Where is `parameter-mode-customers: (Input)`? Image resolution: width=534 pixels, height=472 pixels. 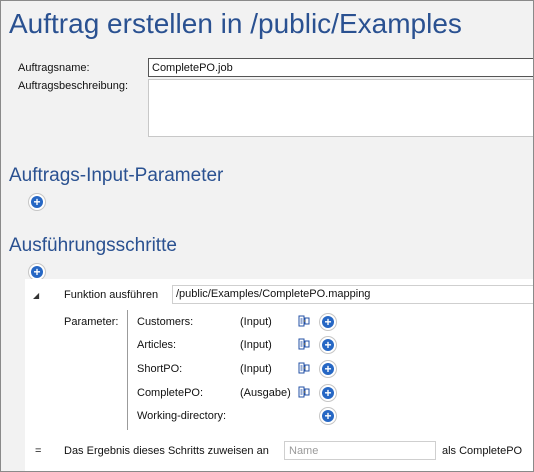
parameter-mode-customers: (Input) is located at coordinates (256, 322).